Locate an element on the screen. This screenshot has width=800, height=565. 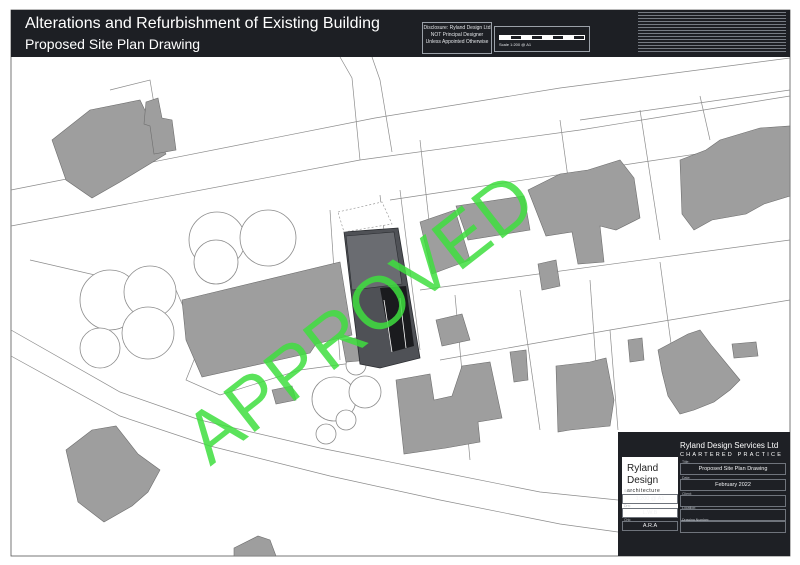
logo-line: Design is located at coordinates (643, 480).